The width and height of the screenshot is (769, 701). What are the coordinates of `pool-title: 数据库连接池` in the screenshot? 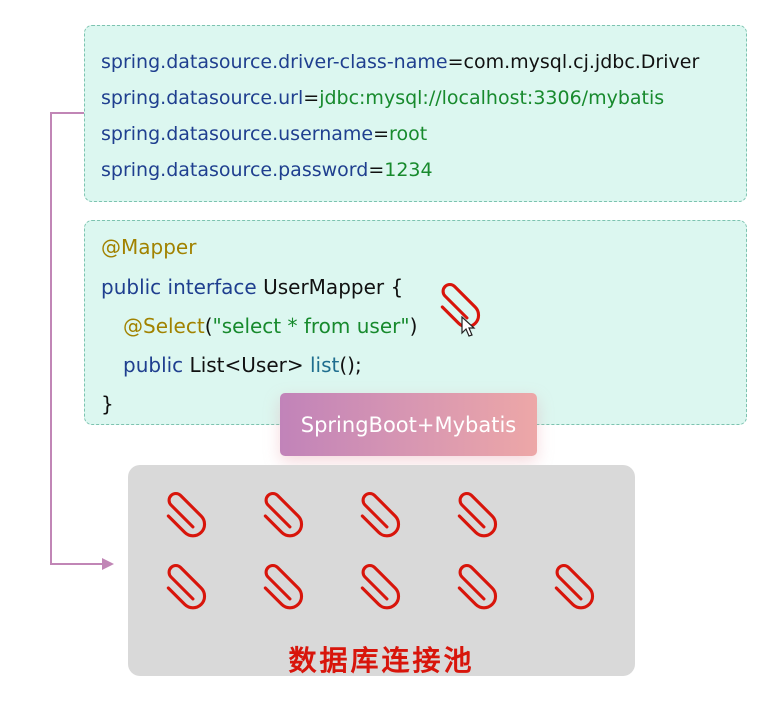 It's located at (381, 660).